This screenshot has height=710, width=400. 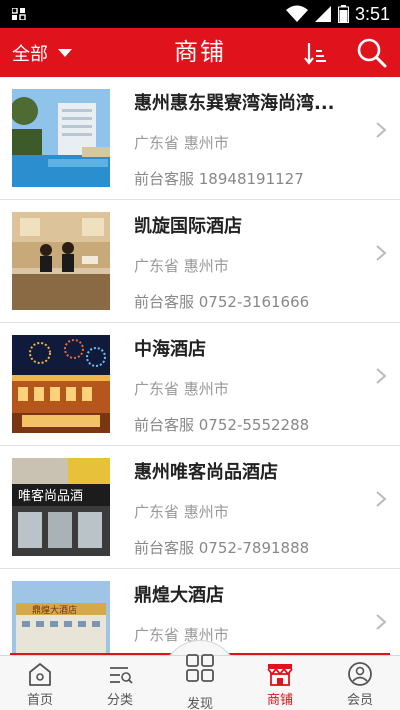 What do you see at coordinates (206, 472) in the screenshot?
I see `shop-name: 惠州唯客尚品酒店` at bounding box center [206, 472].